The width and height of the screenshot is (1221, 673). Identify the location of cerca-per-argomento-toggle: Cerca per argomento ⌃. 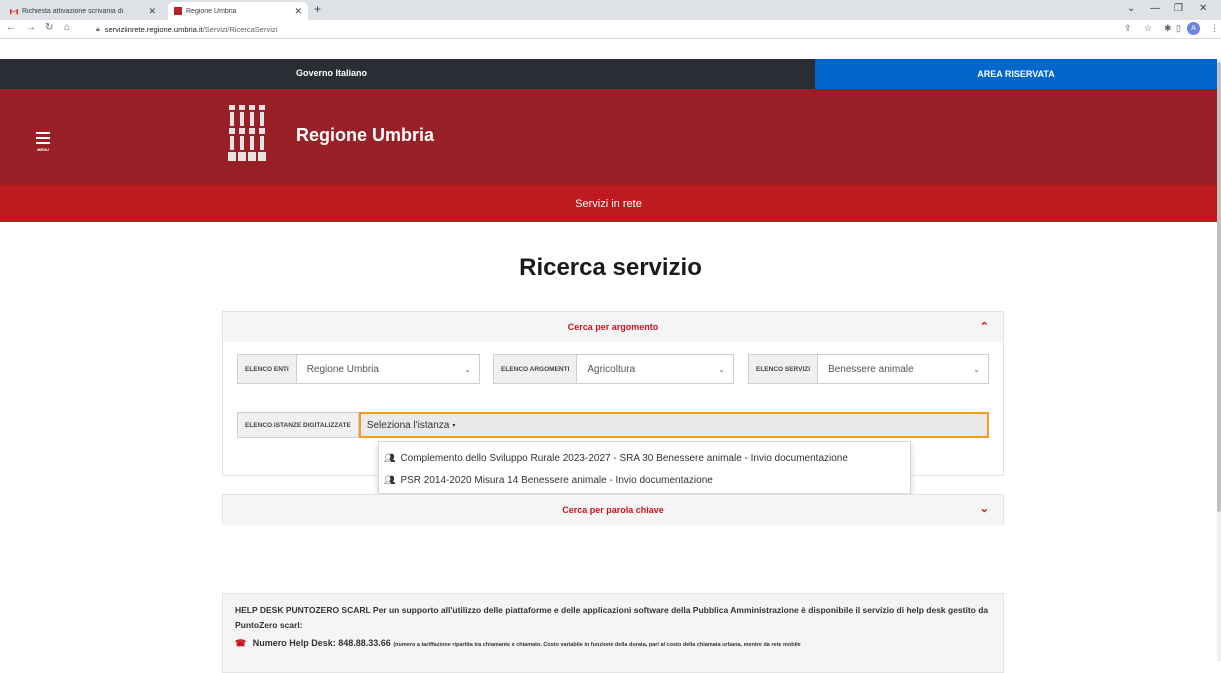
(613, 327).